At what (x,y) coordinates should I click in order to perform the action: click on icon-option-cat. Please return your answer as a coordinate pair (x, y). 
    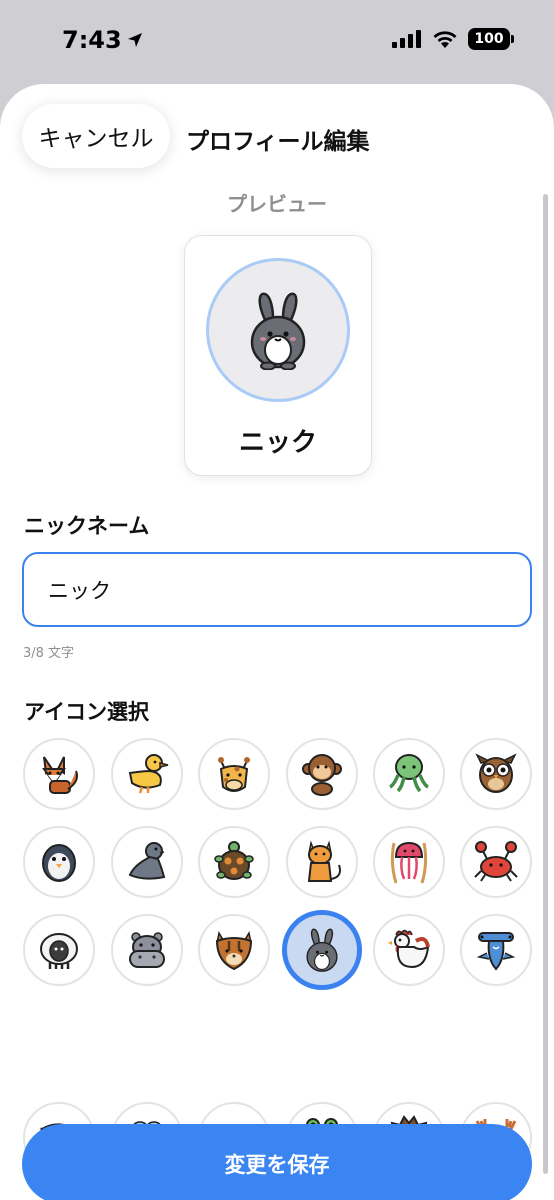
    Looking at the image, I should click on (322, 862).